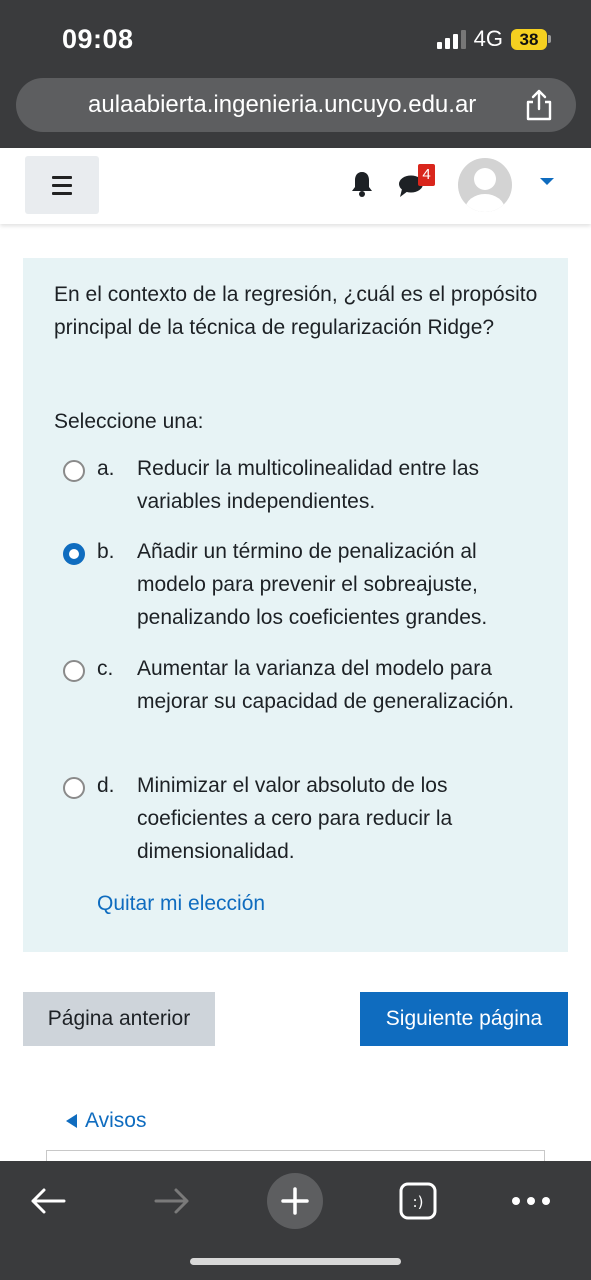 The image size is (591, 1280). Describe the element at coordinates (295, 186) in the screenshot. I see `site-header: 4` at that location.